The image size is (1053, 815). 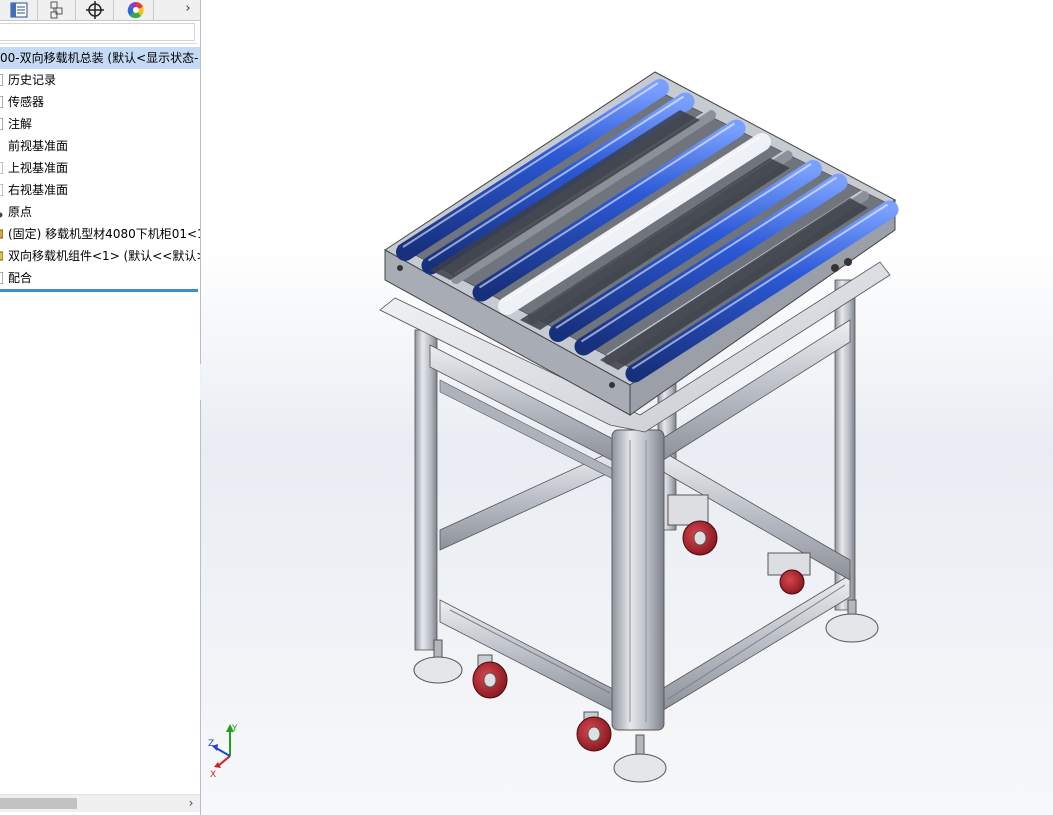 I want to click on scrollbar-thumb, so click(x=38, y=803).